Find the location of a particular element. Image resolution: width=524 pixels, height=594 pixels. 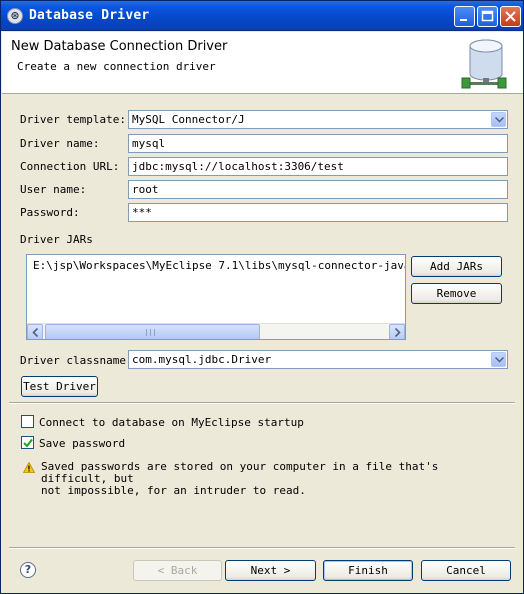

grip-icon is located at coordinates (150, 332).